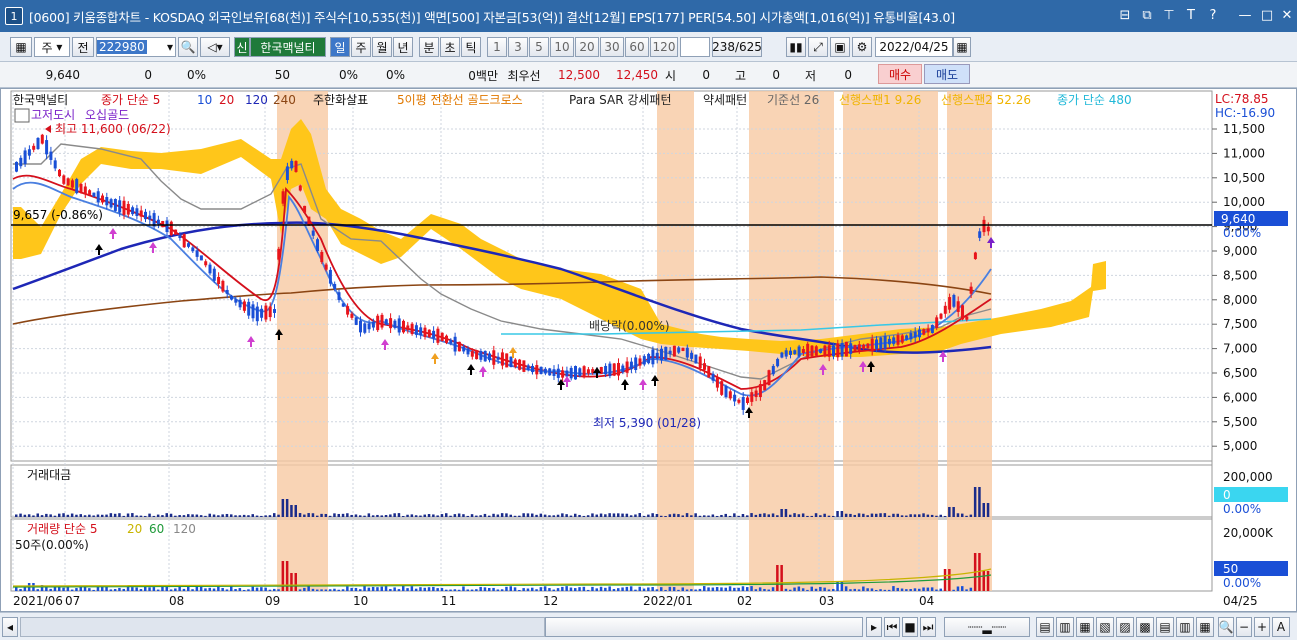 The width and height of the screenshot is (1297, 640). I want to click on period-tick-button: 틱, so click(471, 47).